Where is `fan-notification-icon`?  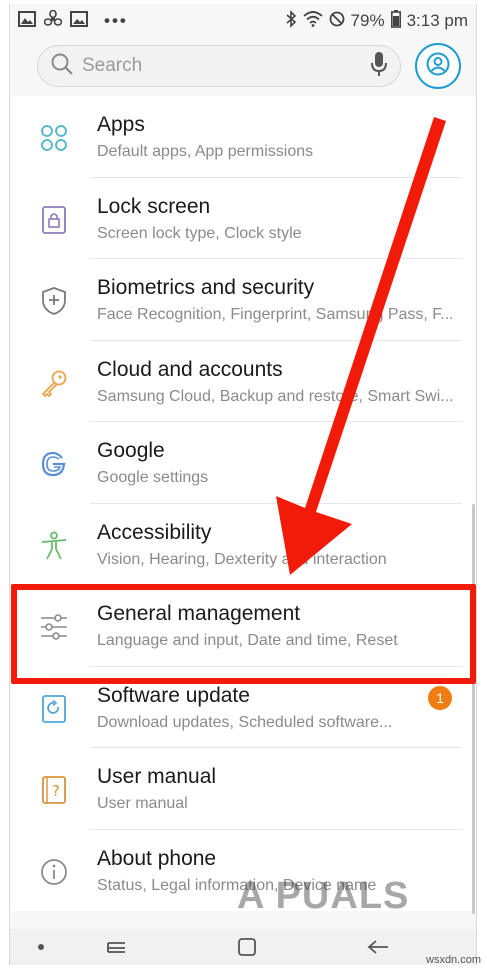 fan-notification-icon is located at coordinates (53, 21).